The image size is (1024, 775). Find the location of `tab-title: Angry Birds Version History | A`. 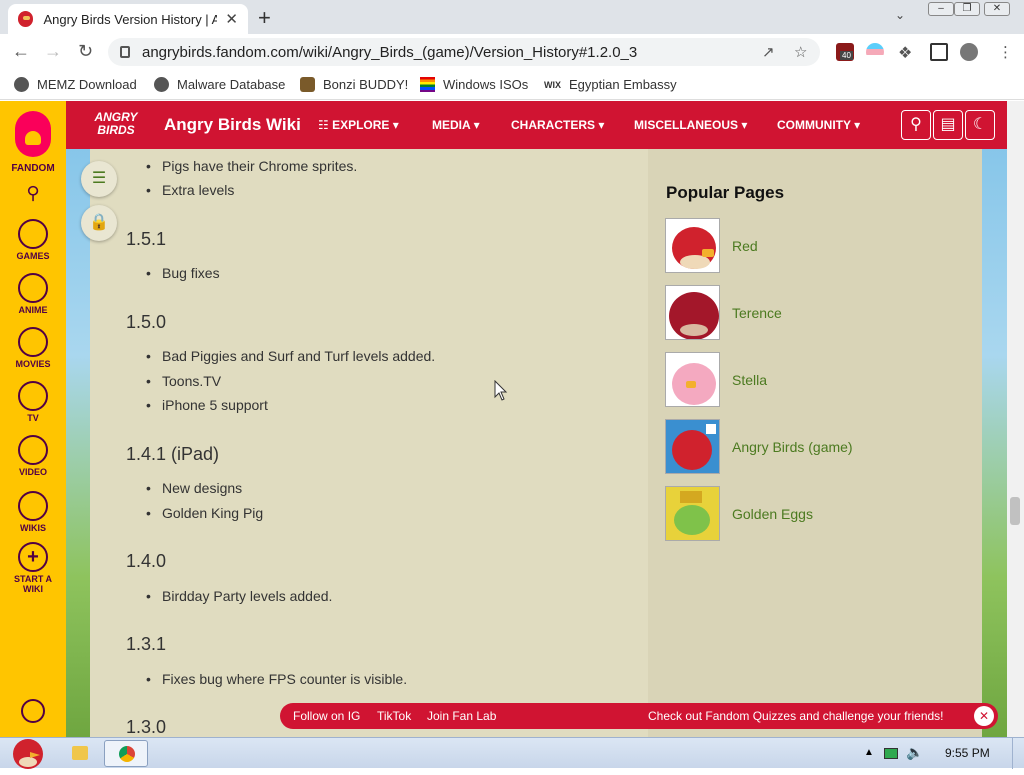

tab-title: Angry Birds Version History | A is located at coordinates (130, 19).